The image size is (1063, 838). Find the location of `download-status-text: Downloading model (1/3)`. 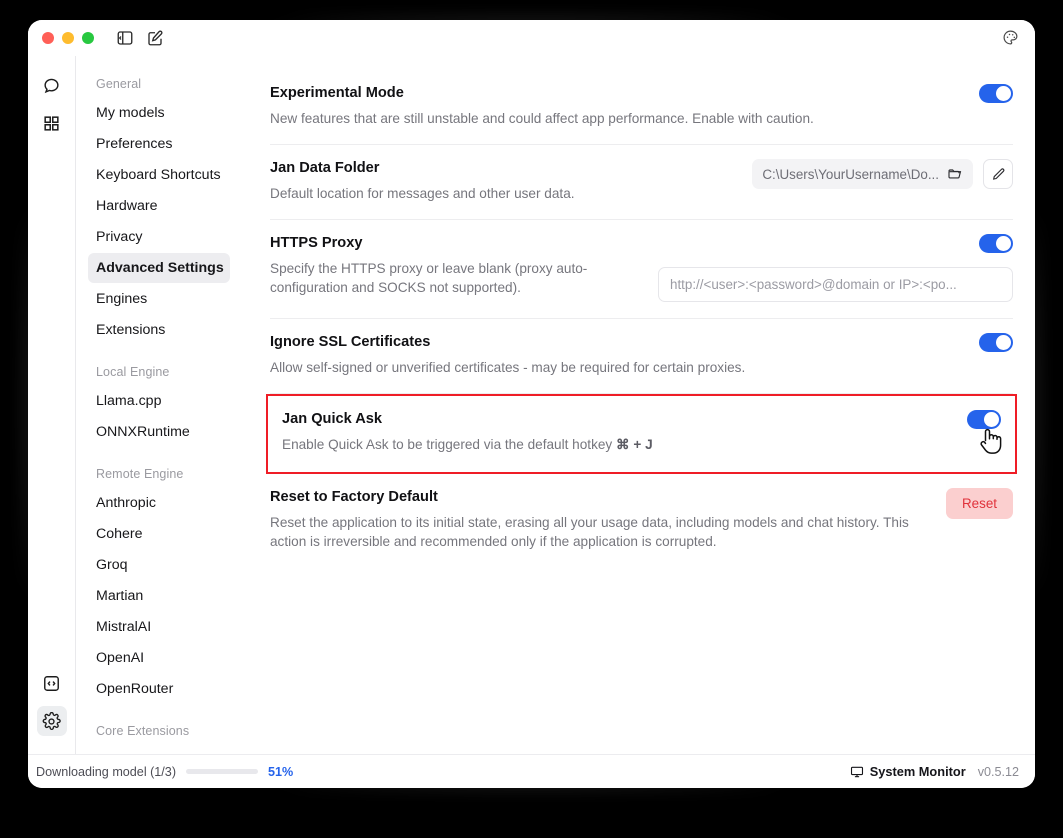

download-status-text: Downloading model (1/3) is located at coordinates (106, 771).